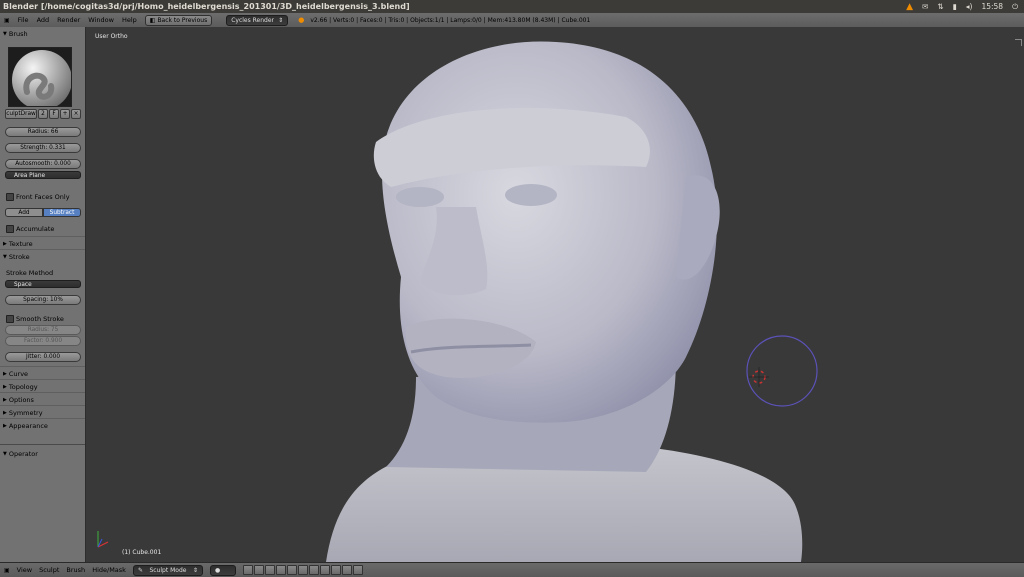 This screenshot has width=1024, height=577. I want to click on stroke-method-select: Space, so click(43, 284).